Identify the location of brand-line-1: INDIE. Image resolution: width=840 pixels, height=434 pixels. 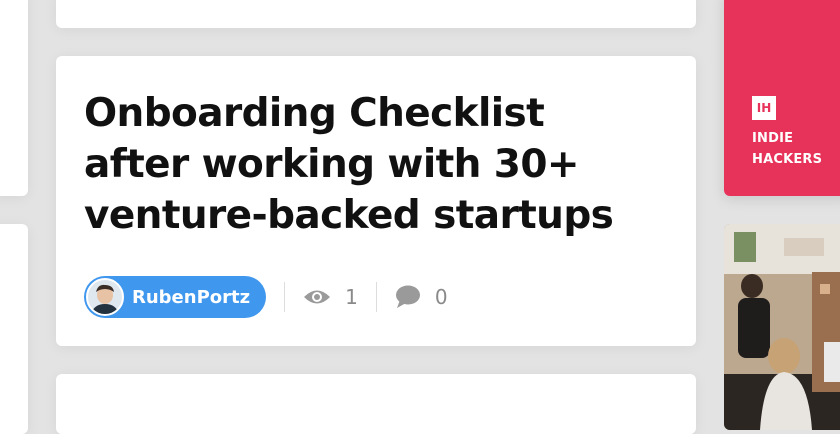
(773, 138).